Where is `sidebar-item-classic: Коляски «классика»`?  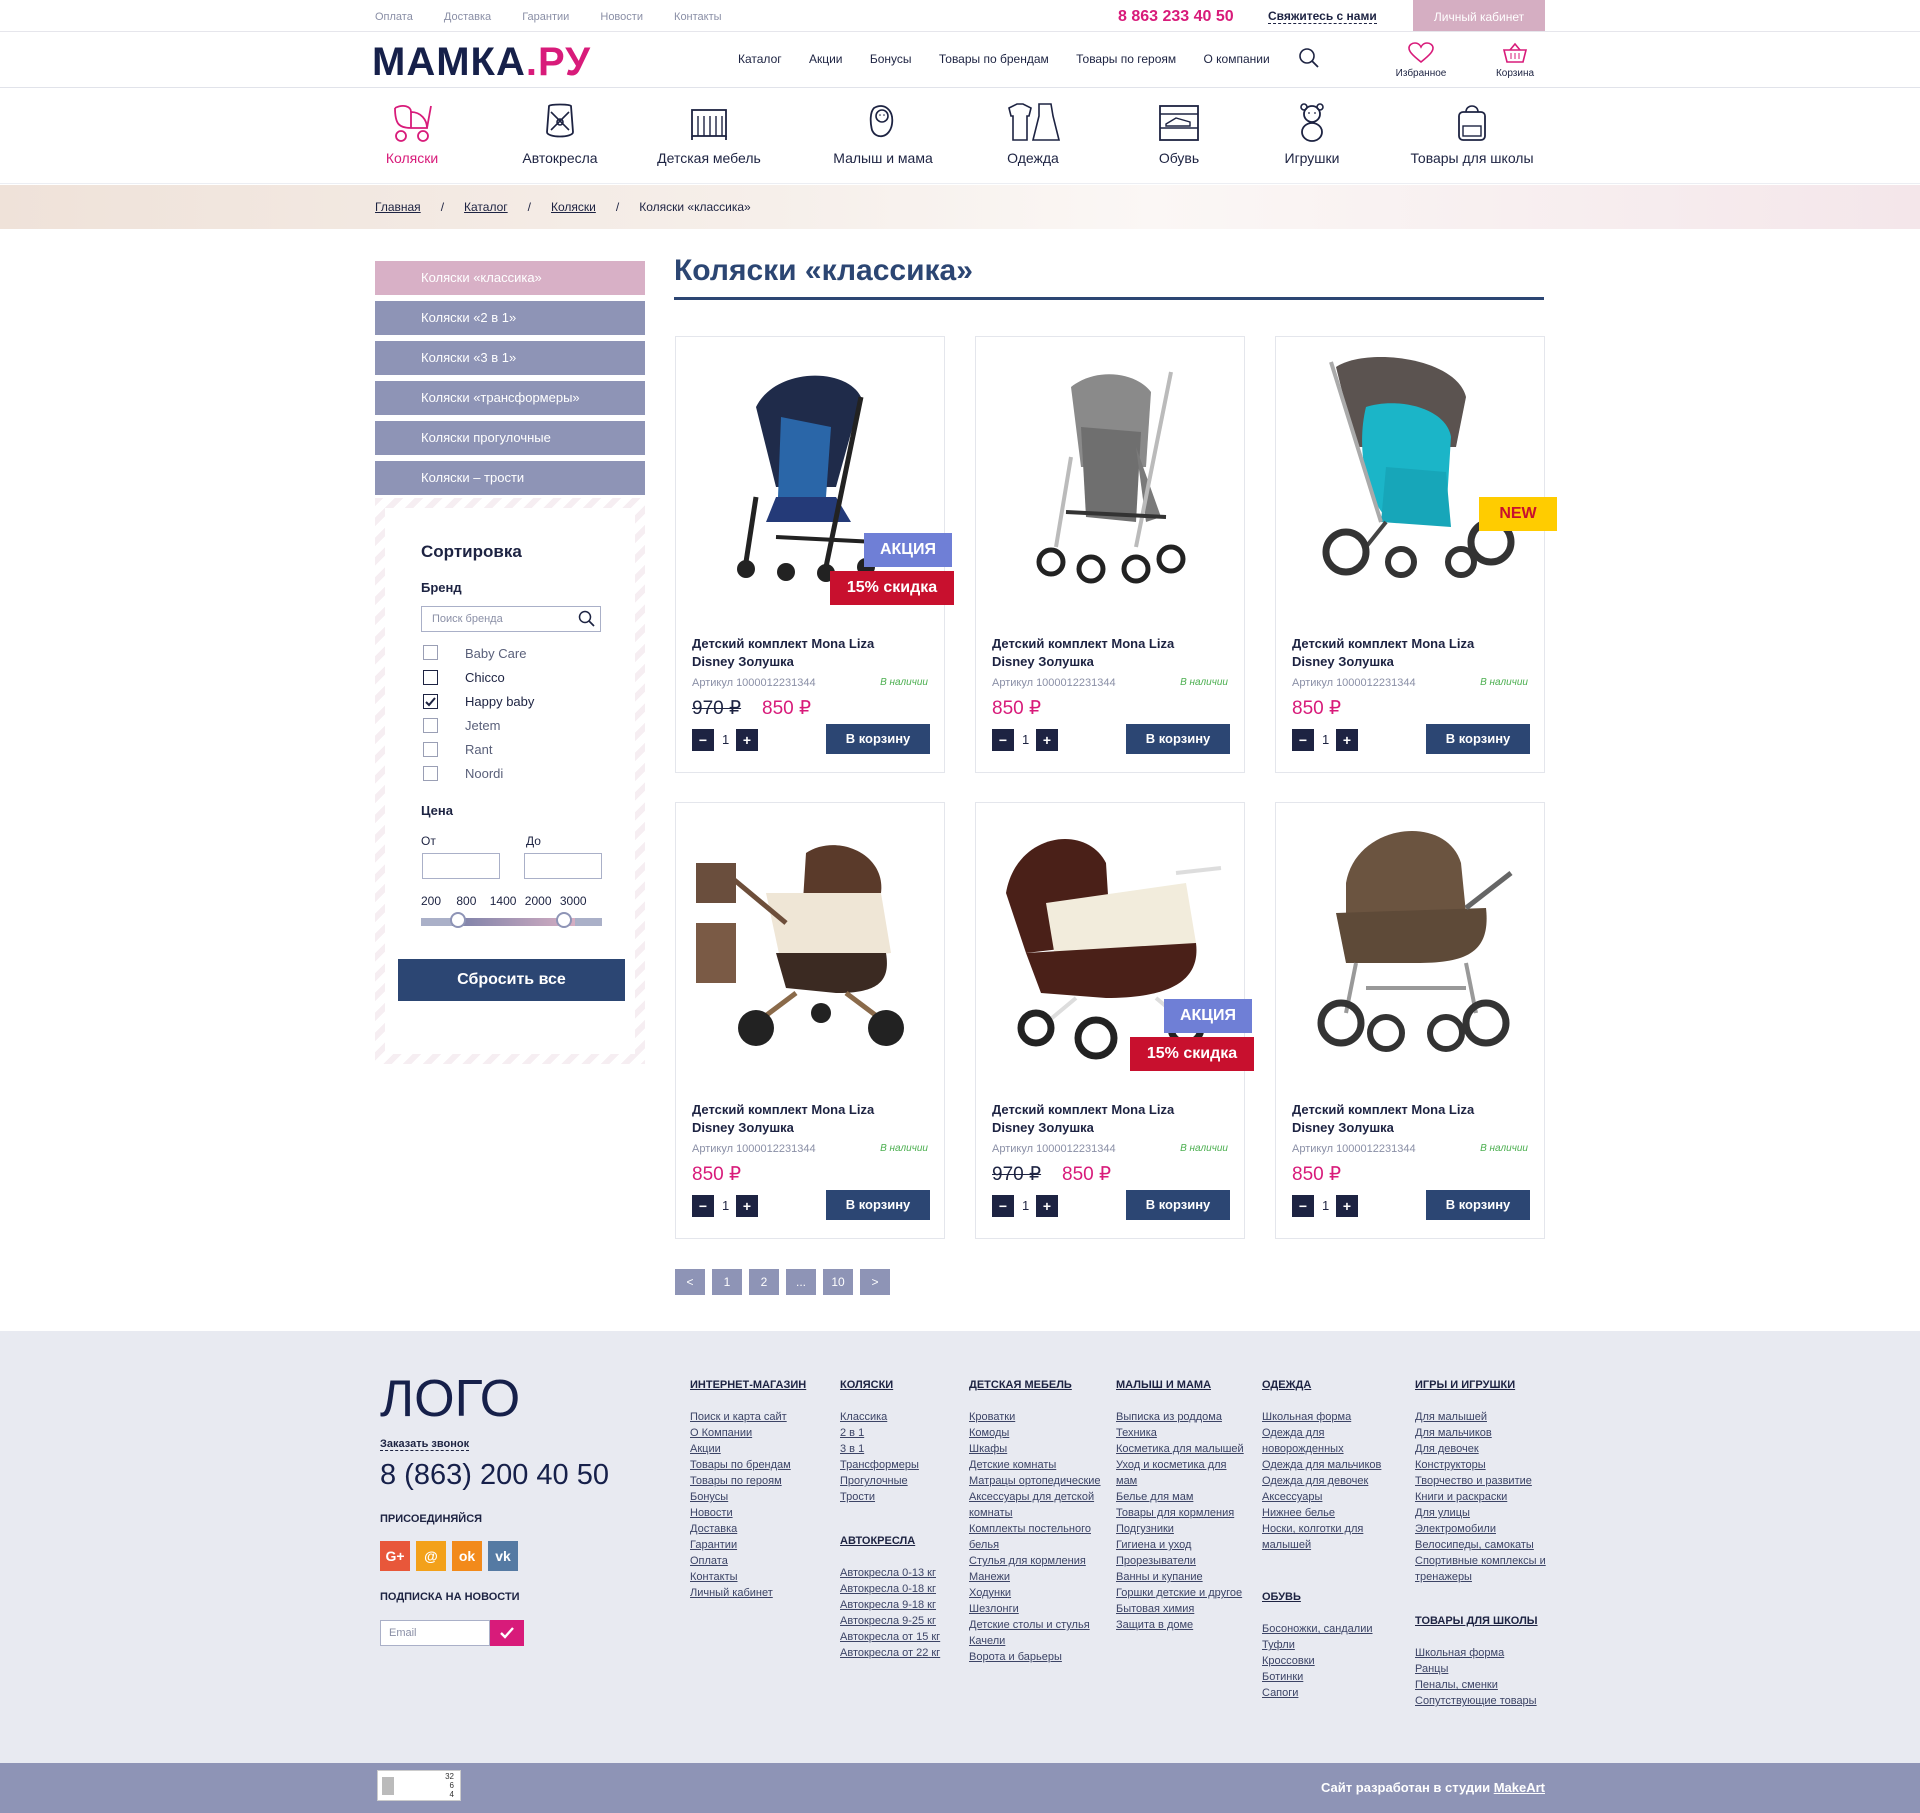 sidebar-item-classic: Коляски «классика» is located at coordinates (510, 278).